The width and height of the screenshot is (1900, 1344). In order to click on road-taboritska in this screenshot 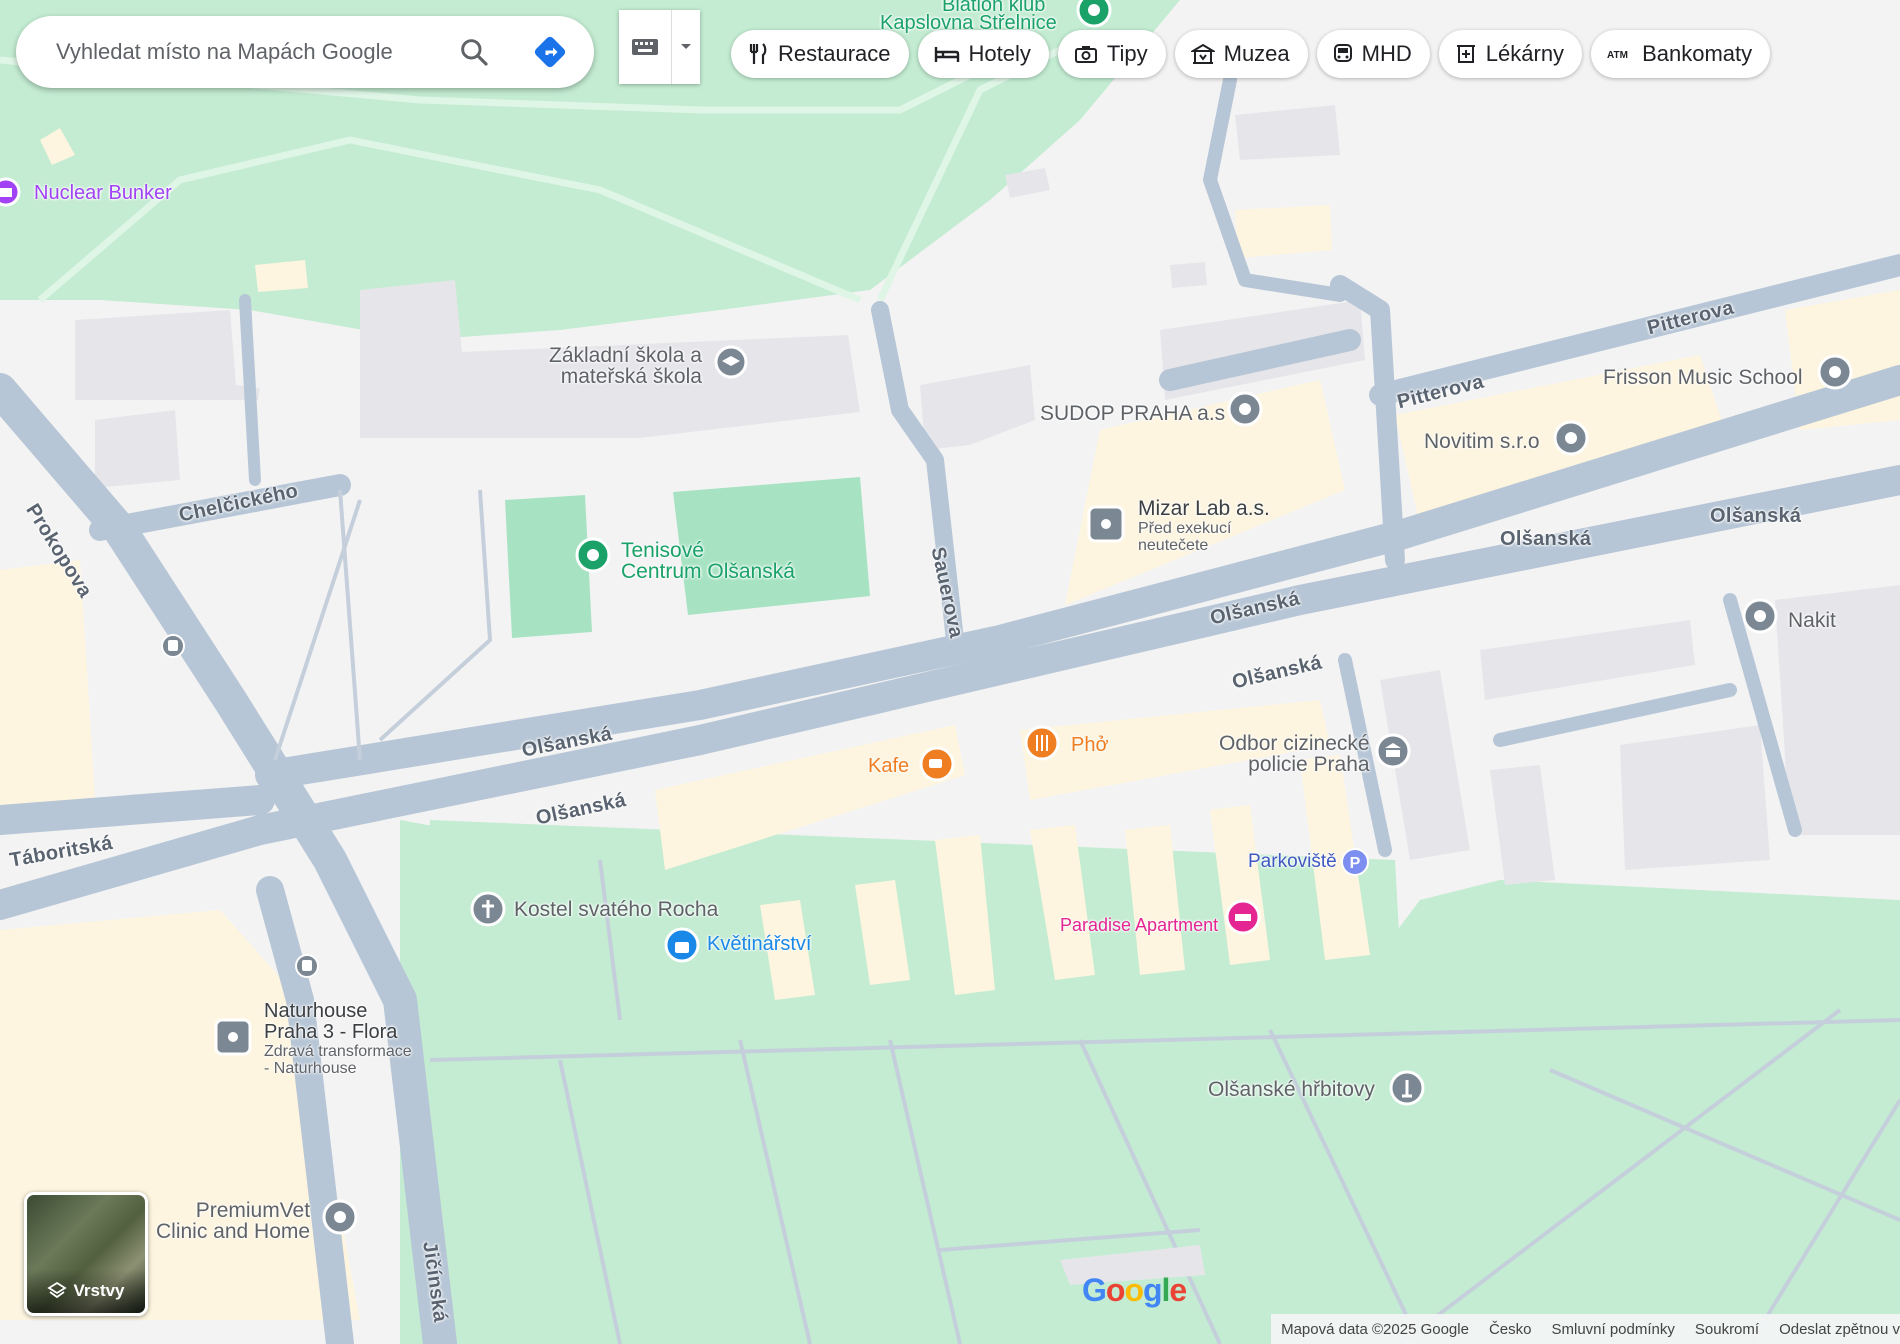, I will do `click(137, 810)`.